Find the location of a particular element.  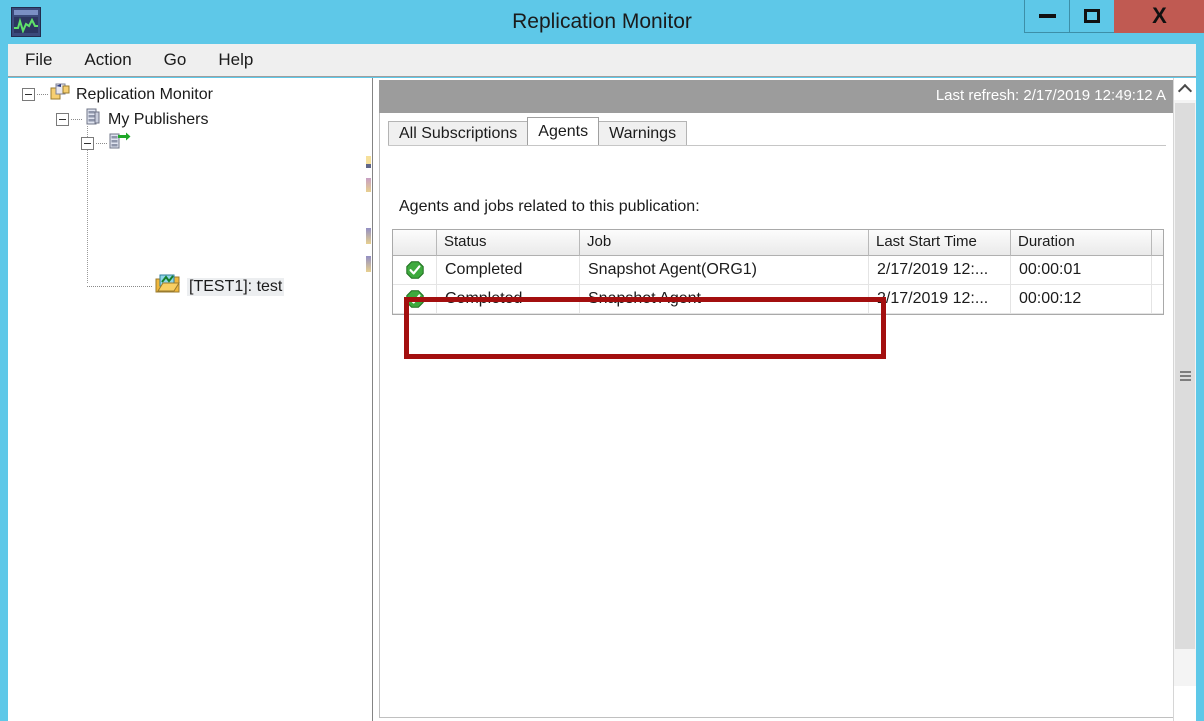

menu-item-file: File is located at coordinates (38, 60).